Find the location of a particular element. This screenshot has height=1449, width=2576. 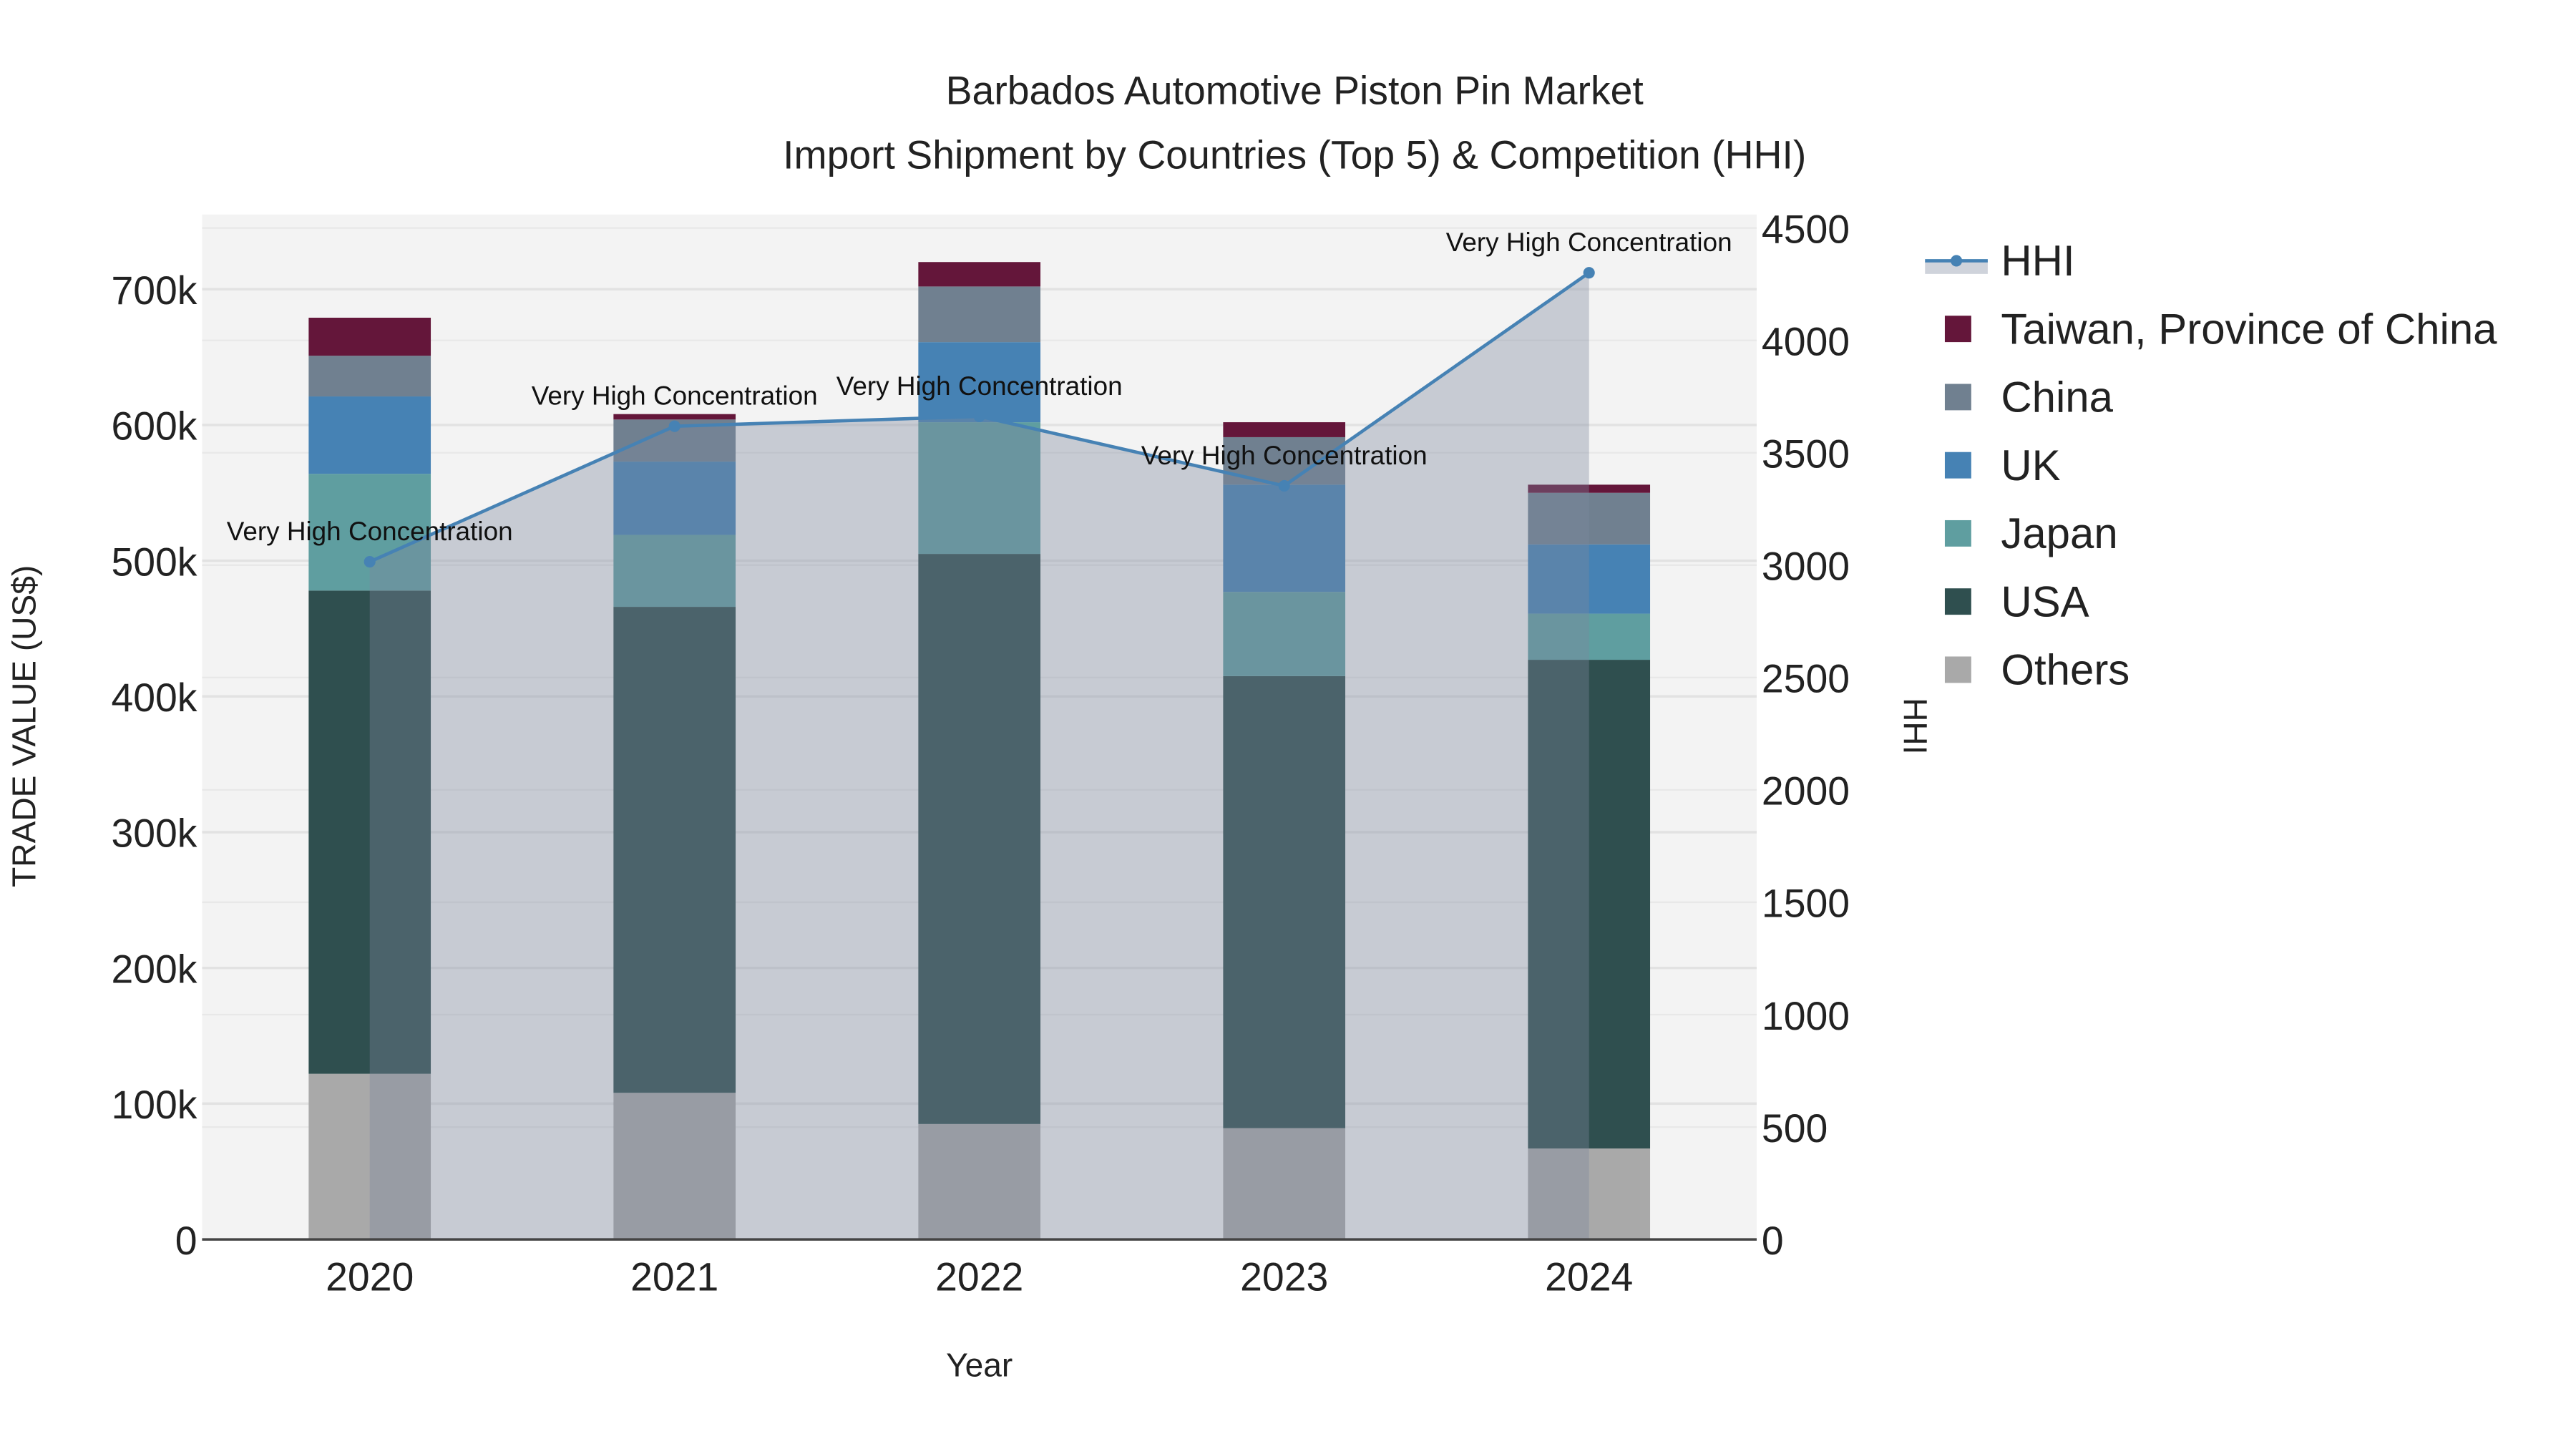

bar-uk-2020 is located at coordinates (369, 435).